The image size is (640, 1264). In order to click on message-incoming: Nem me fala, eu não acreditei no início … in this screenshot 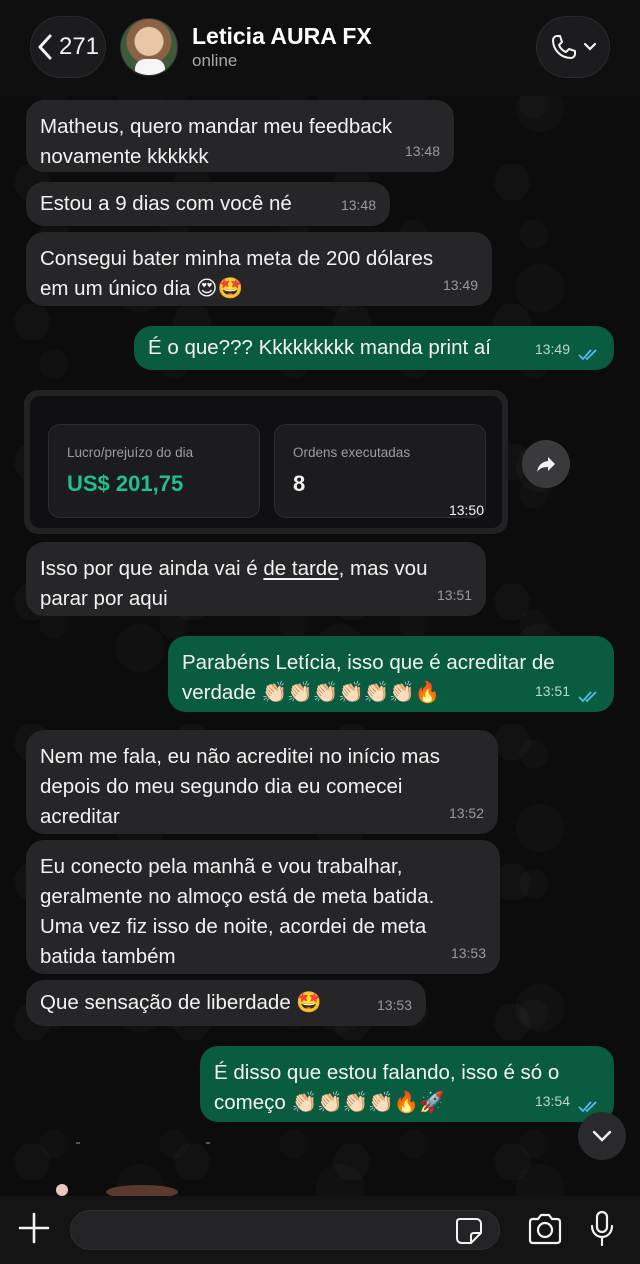, I will do `click(262, 782)`.